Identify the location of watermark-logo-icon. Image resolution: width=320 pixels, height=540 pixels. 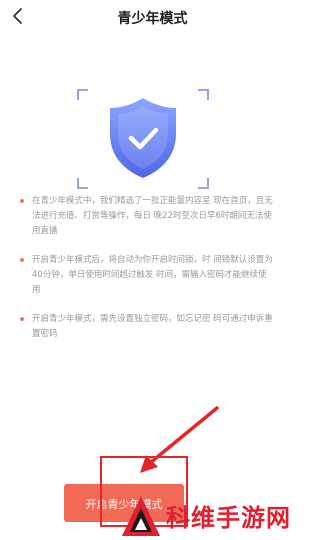
(141, 516).